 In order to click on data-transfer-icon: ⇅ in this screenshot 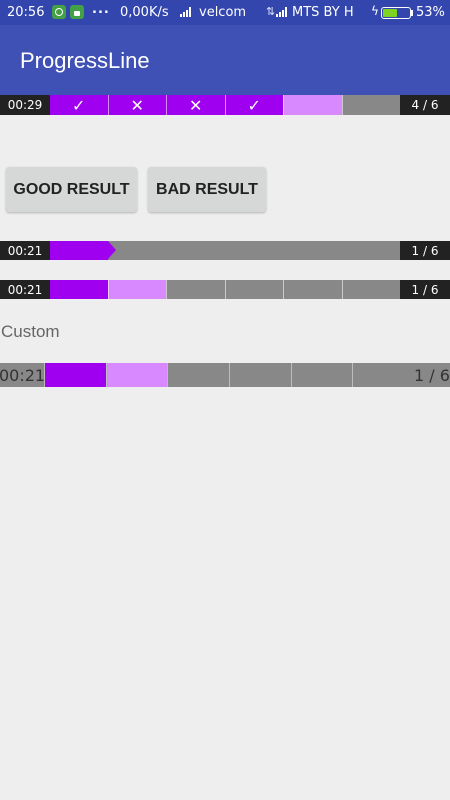, I will do `click(271, 11)`.